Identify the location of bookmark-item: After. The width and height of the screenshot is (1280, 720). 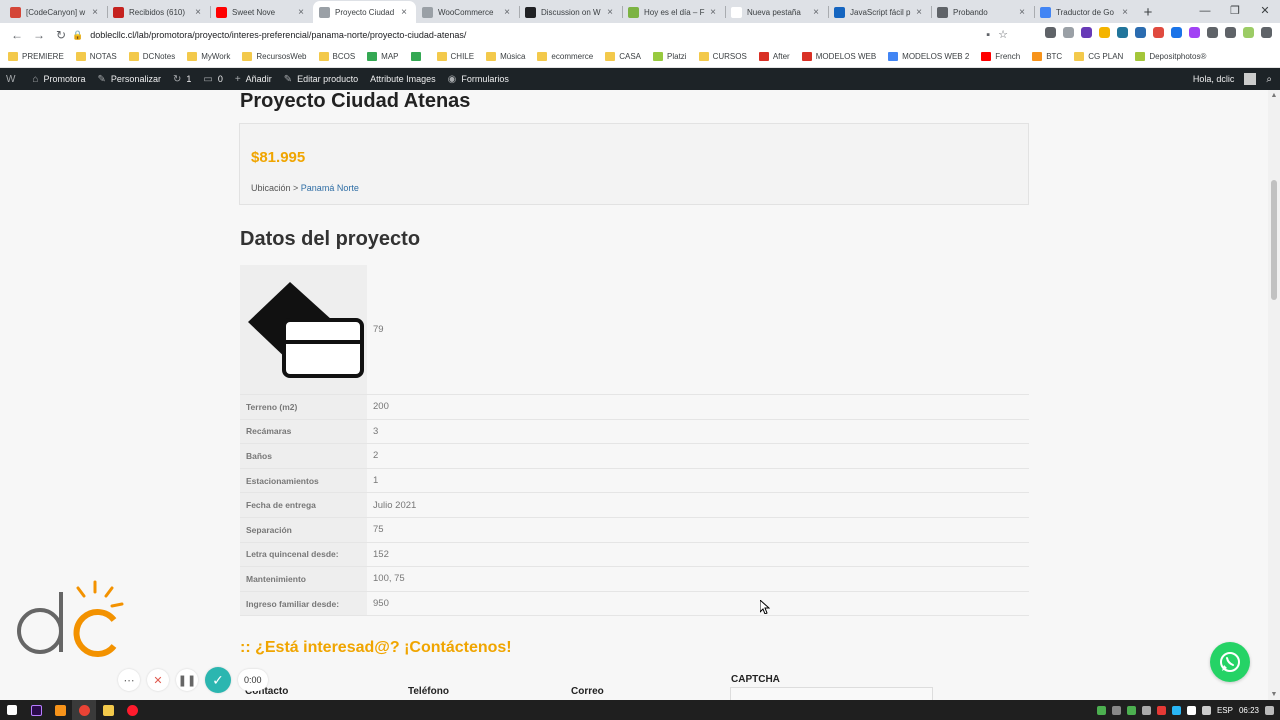
(774, 56).